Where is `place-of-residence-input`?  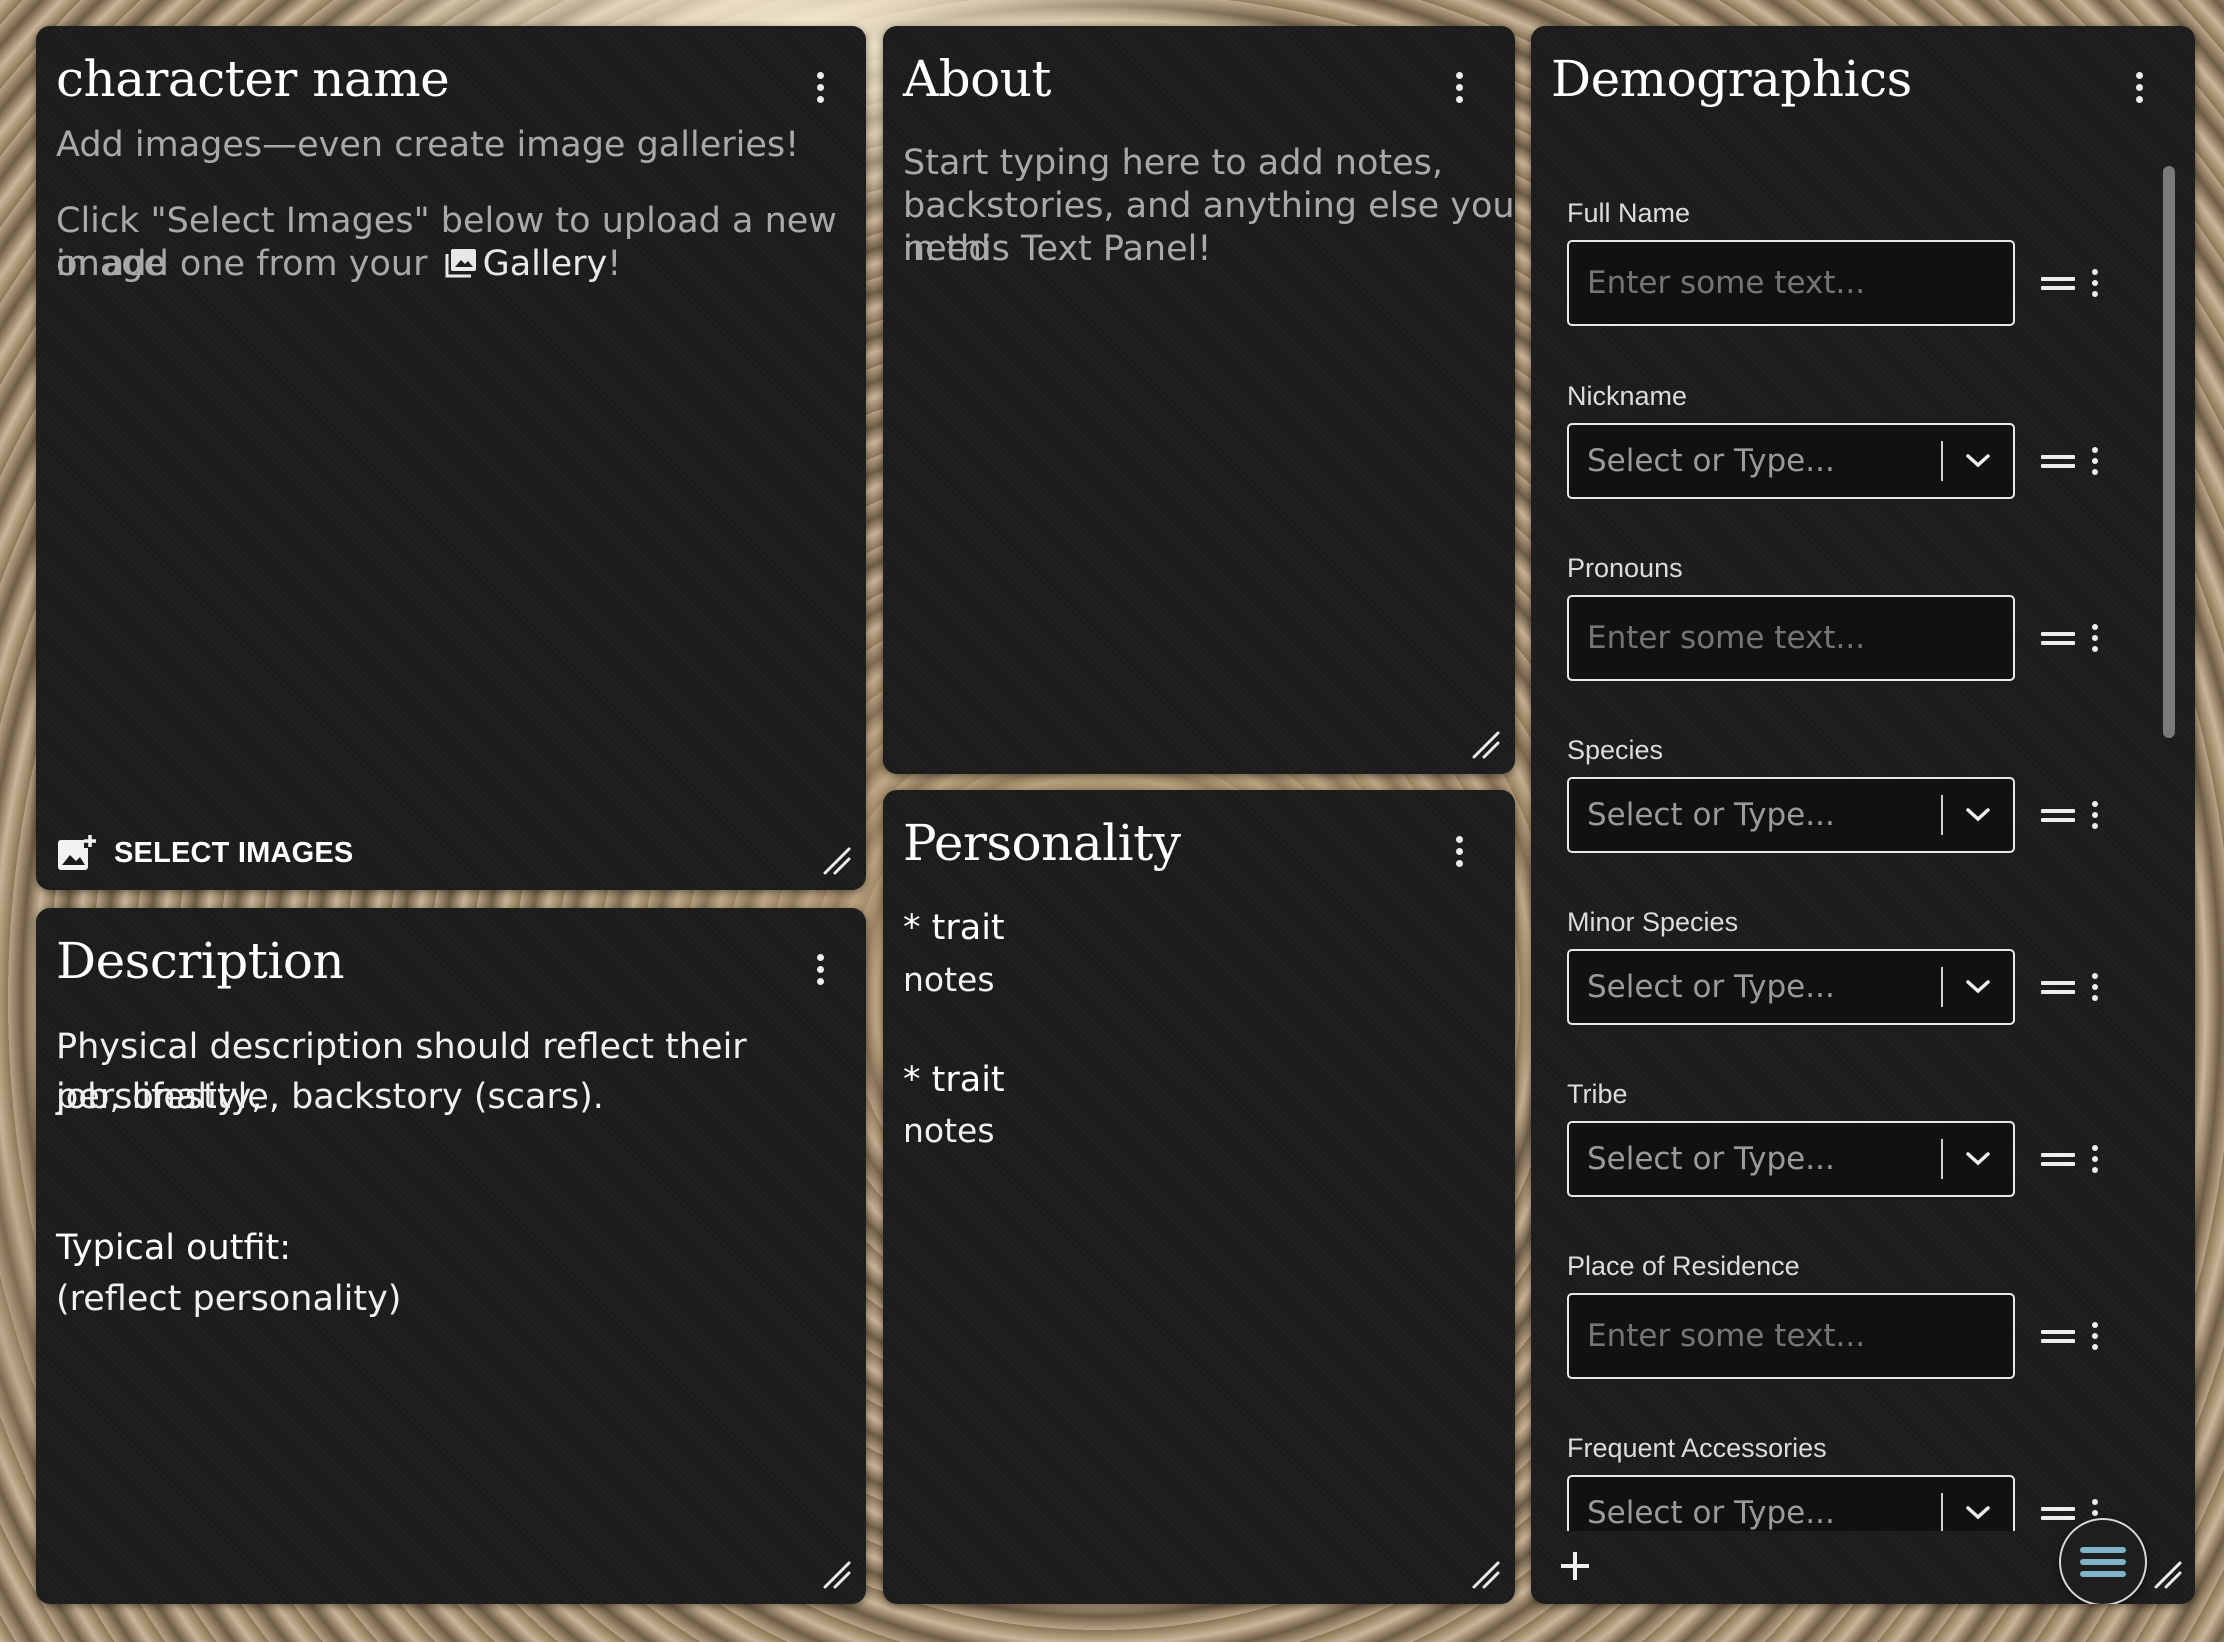 place-of-residence-input is located at coordinates (1791, 1336).